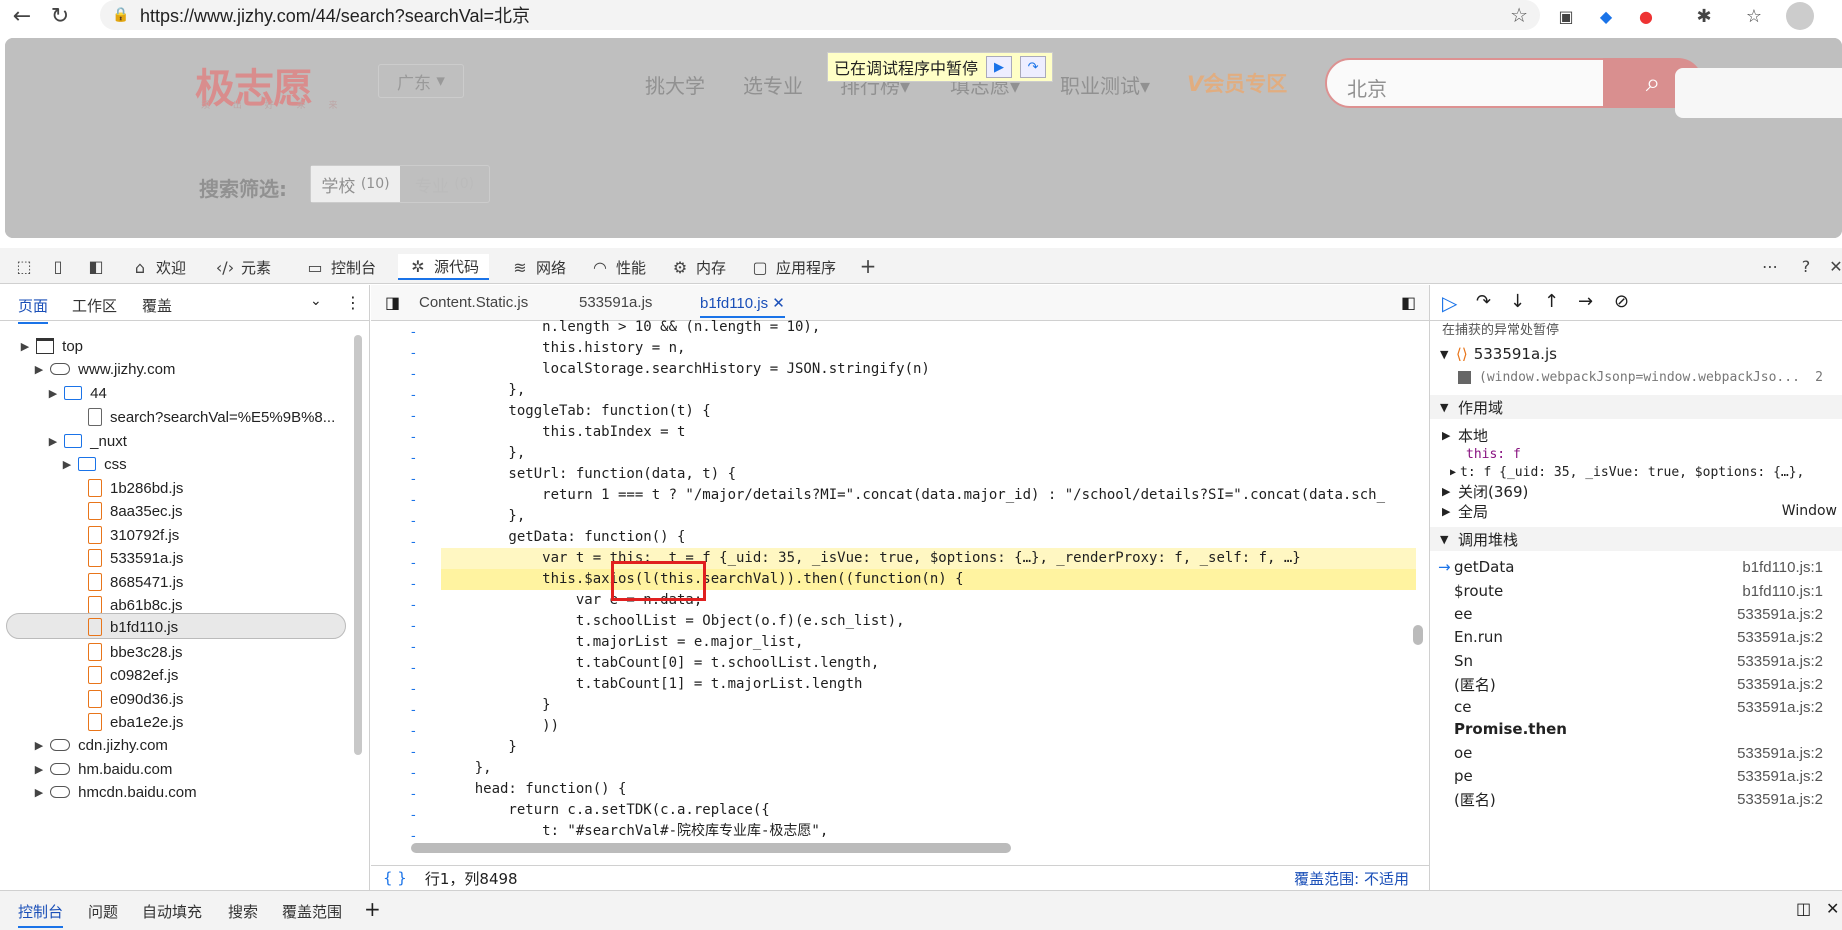 This screenshot has height=930, width=1842. I want to click on tab-page: 页面, so click(33, 309).